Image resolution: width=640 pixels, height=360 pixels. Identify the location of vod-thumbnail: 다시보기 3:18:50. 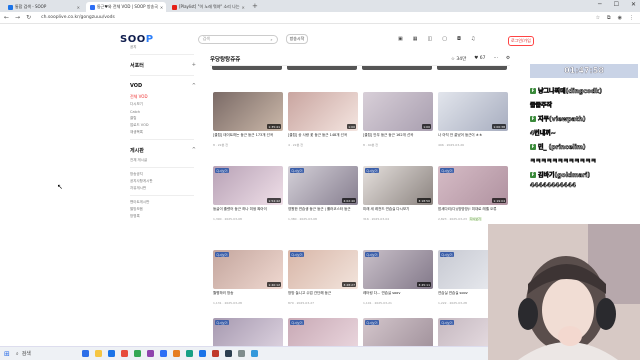
(398, 185).